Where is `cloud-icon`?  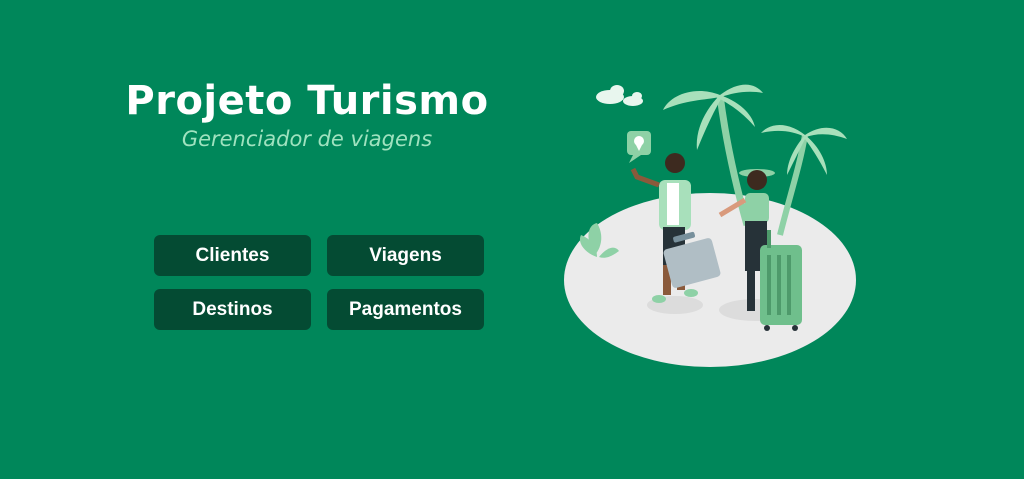
cloud-icon is located at coordinates (619, 95).